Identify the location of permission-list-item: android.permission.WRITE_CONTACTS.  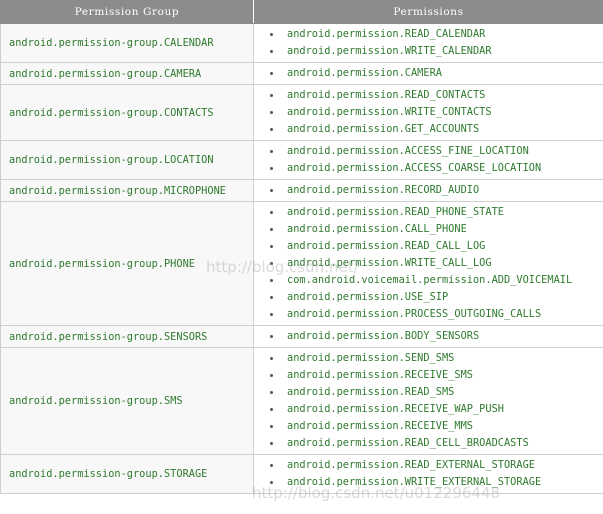
(435, 112).